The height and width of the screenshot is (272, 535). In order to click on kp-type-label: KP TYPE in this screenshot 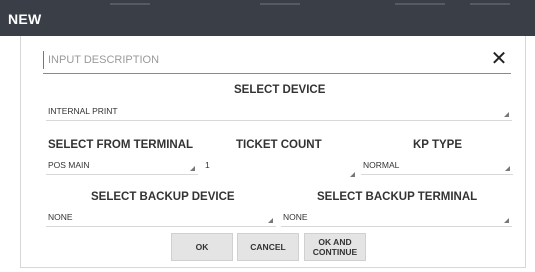, I will do `click(437, 145)`.